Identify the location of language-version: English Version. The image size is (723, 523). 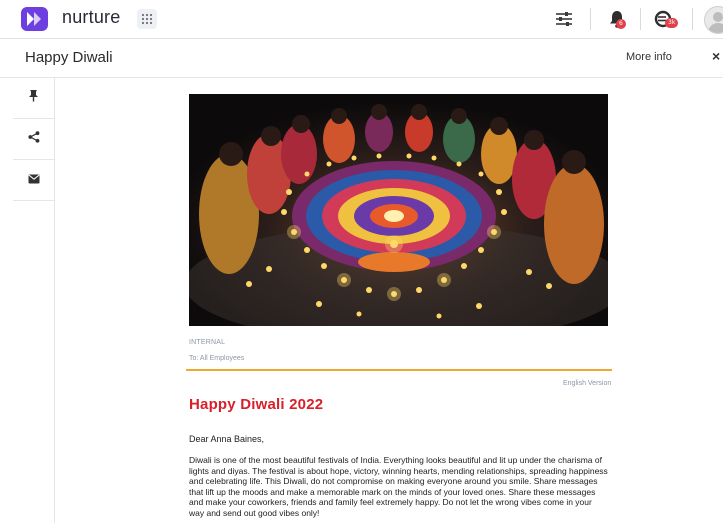
(587, 383).